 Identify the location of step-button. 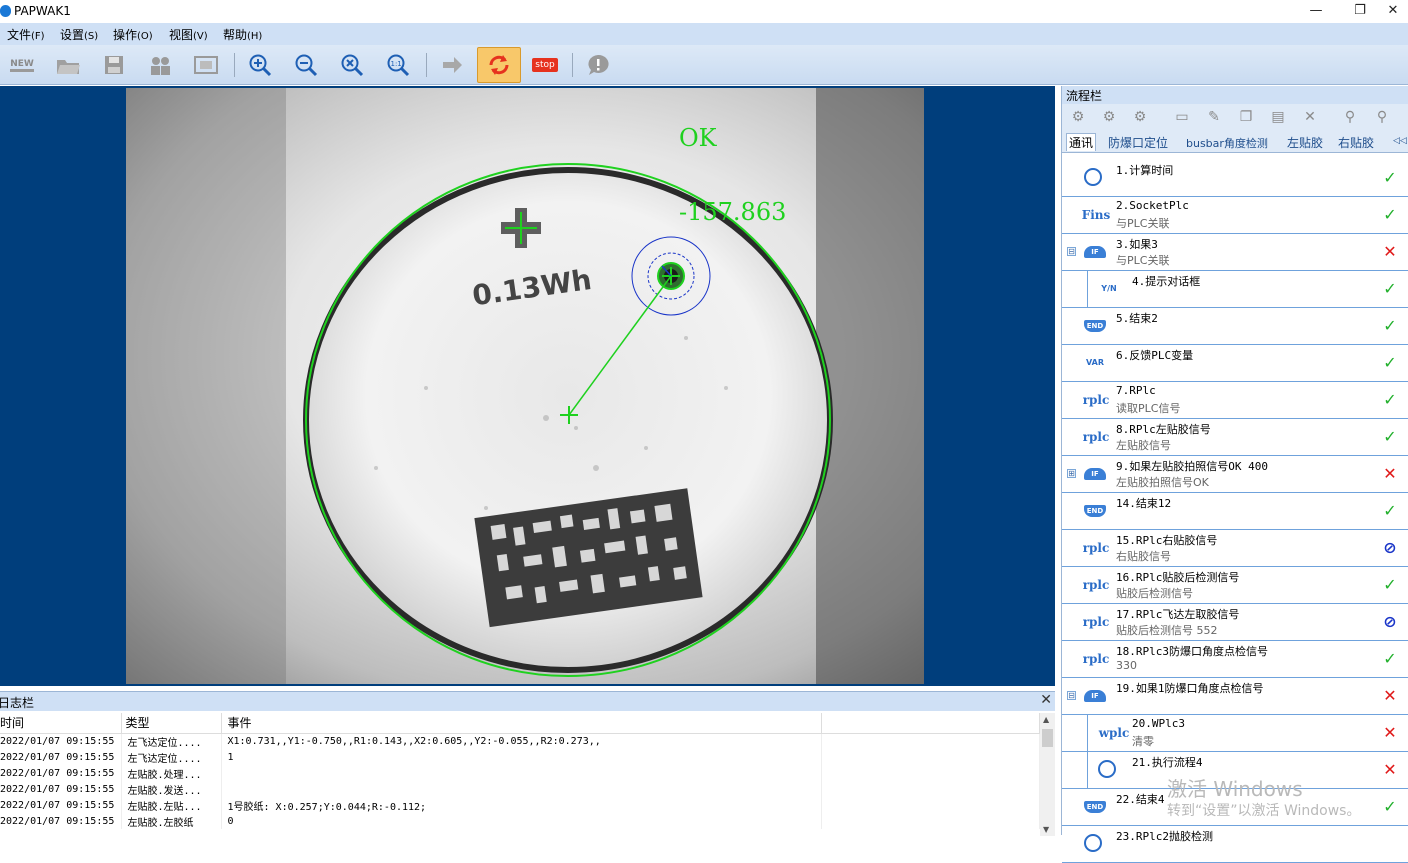
(452, 65).